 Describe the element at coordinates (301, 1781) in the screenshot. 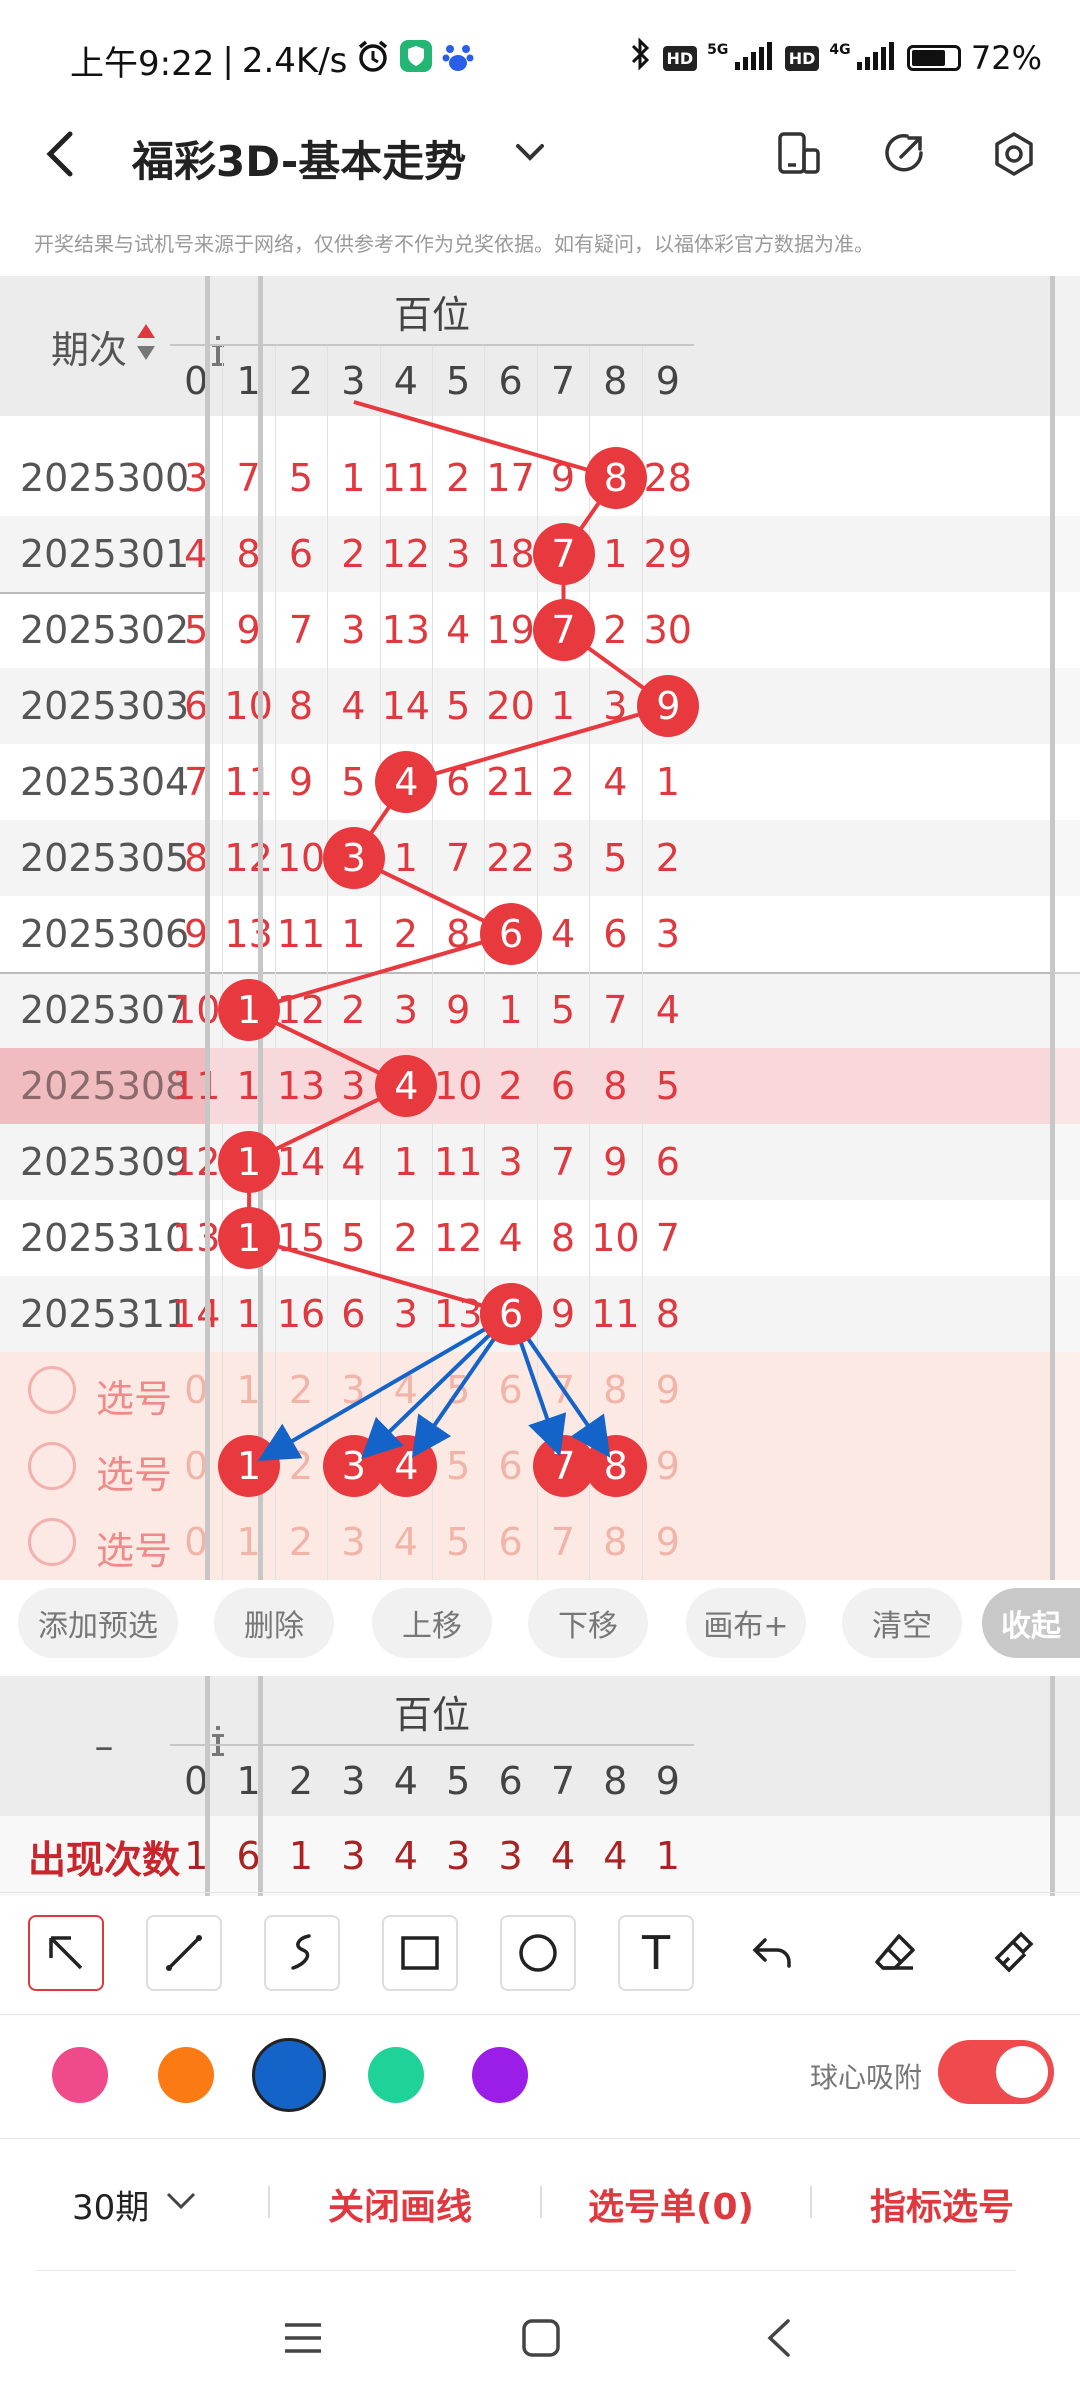

I see `stats-digit-header: 2` at that location.